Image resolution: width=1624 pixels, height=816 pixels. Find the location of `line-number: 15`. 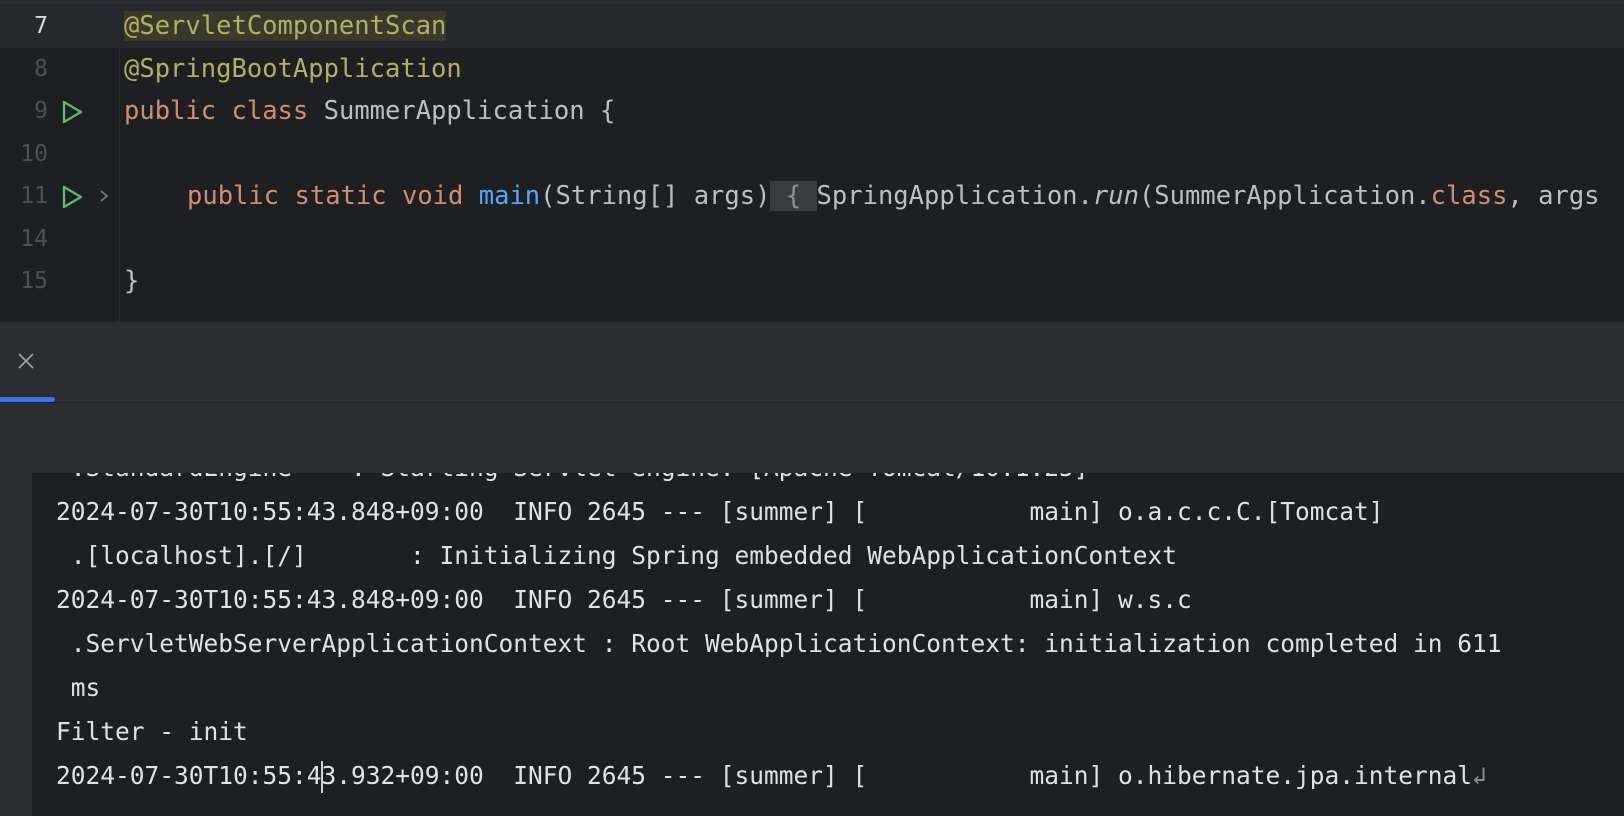

line-number: 15 is located at coordinates (34, 281).